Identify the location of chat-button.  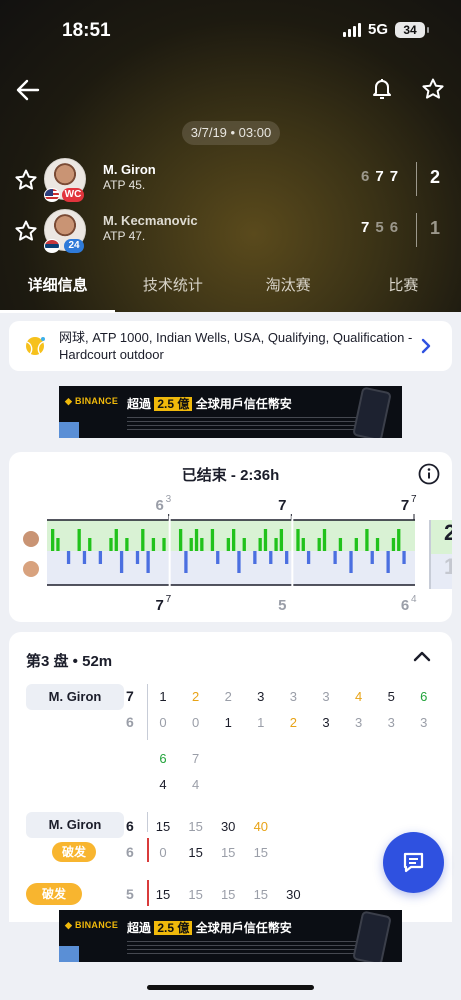
(413, 862).